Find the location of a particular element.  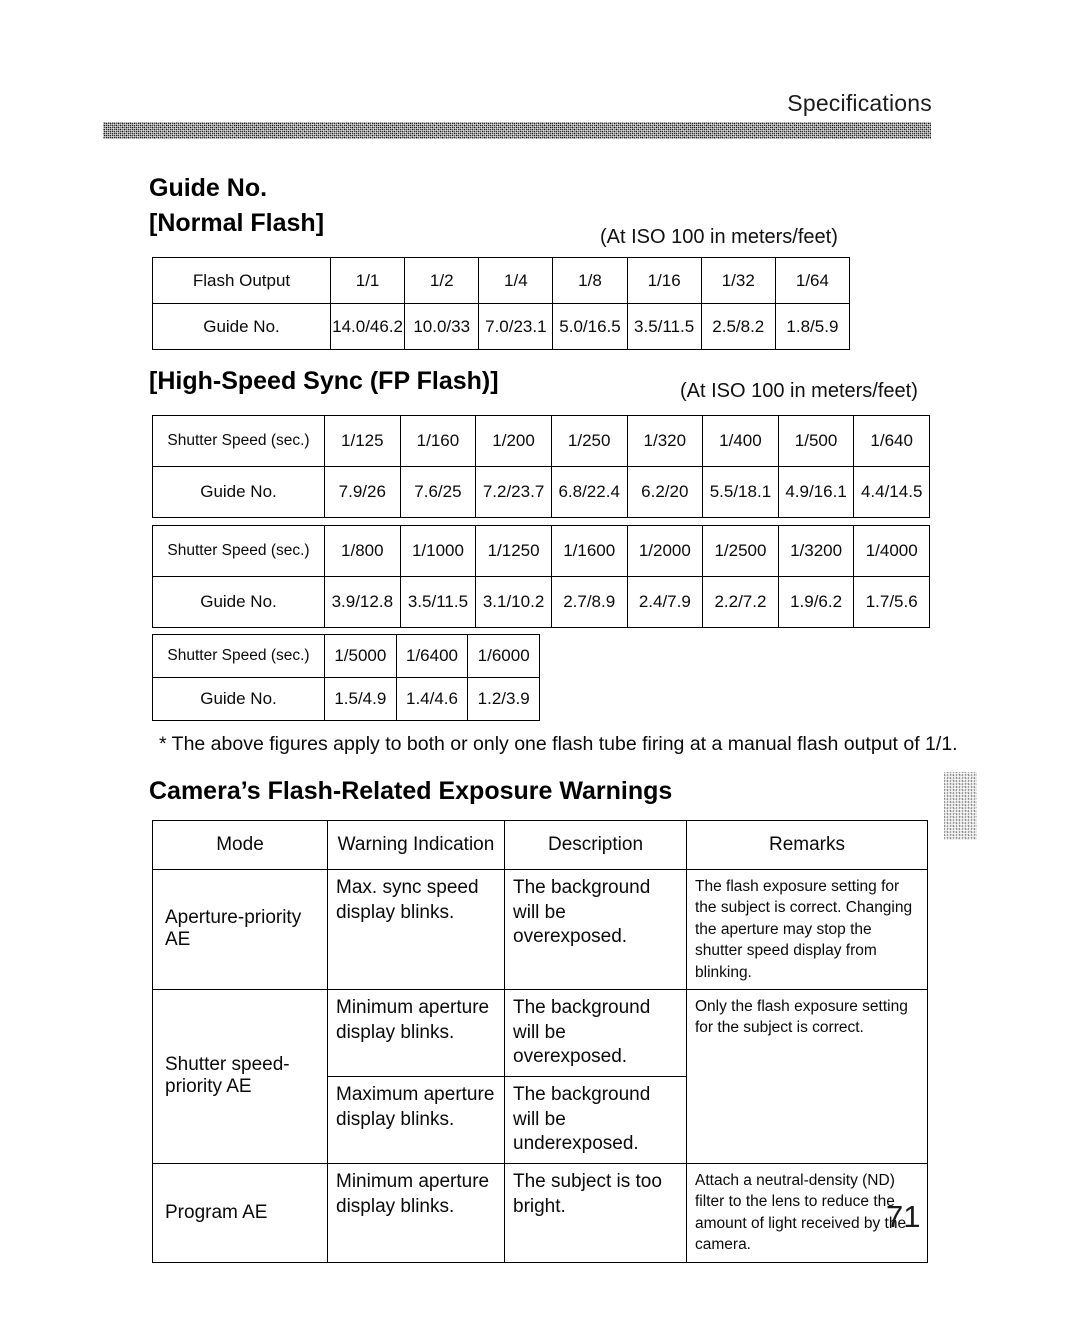

cell-description: The background will be underexposed. is located at coordinates (595, 1120).